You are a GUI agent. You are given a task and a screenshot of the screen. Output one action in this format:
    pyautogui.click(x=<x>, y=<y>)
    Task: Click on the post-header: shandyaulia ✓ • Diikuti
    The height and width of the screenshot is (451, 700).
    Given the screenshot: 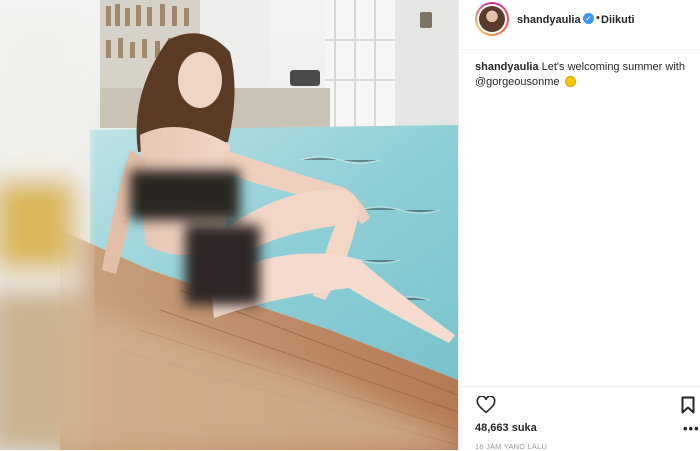 What is the action you would take?
    pyautogui.click(x=579, y=25)
    